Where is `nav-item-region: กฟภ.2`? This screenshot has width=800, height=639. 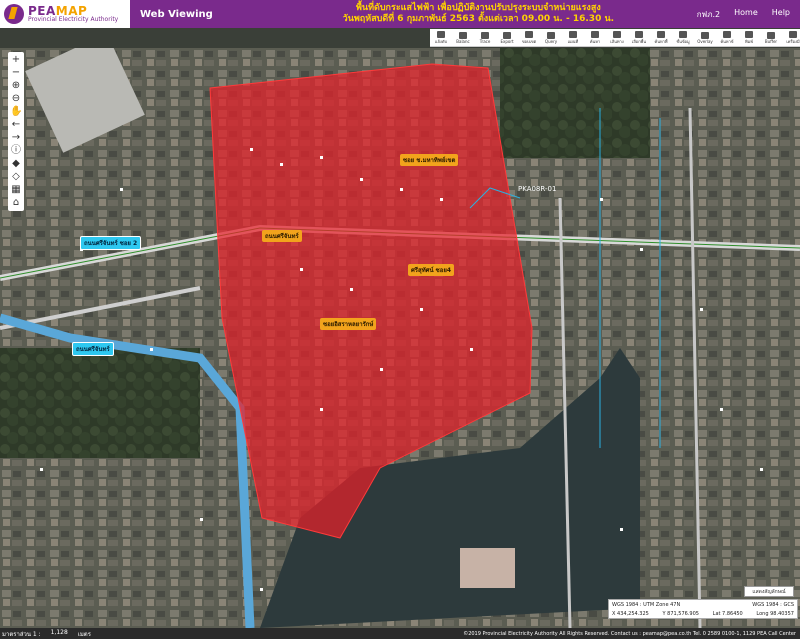 nav-item-region: กฟภ.2 is located at coordinates (708, 14).